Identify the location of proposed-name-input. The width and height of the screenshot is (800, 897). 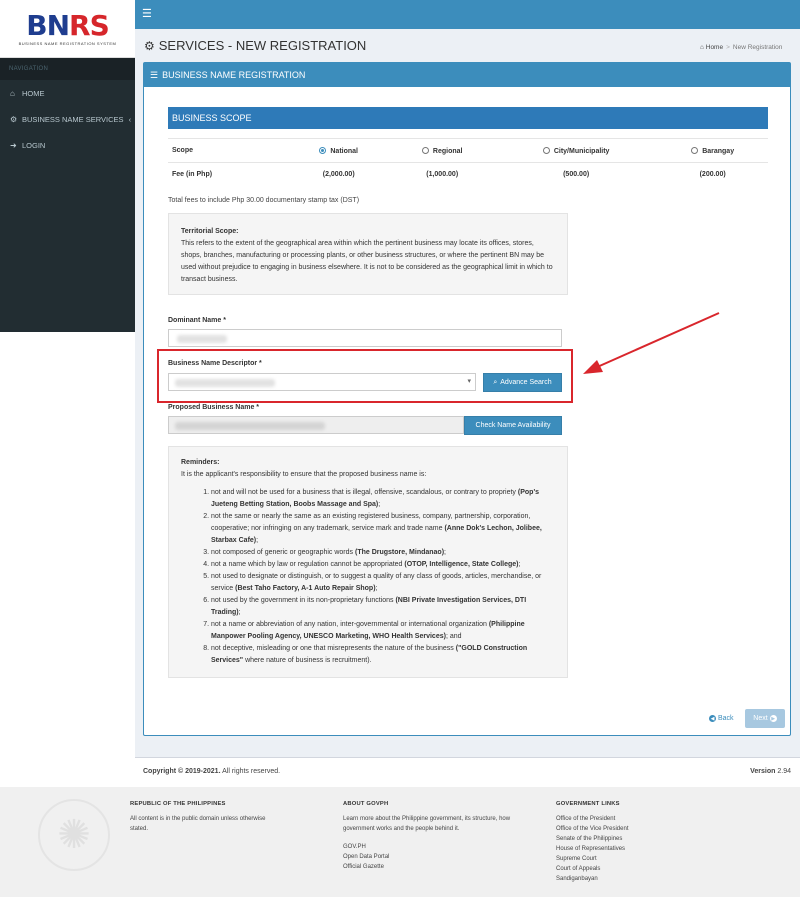
(316, 425).